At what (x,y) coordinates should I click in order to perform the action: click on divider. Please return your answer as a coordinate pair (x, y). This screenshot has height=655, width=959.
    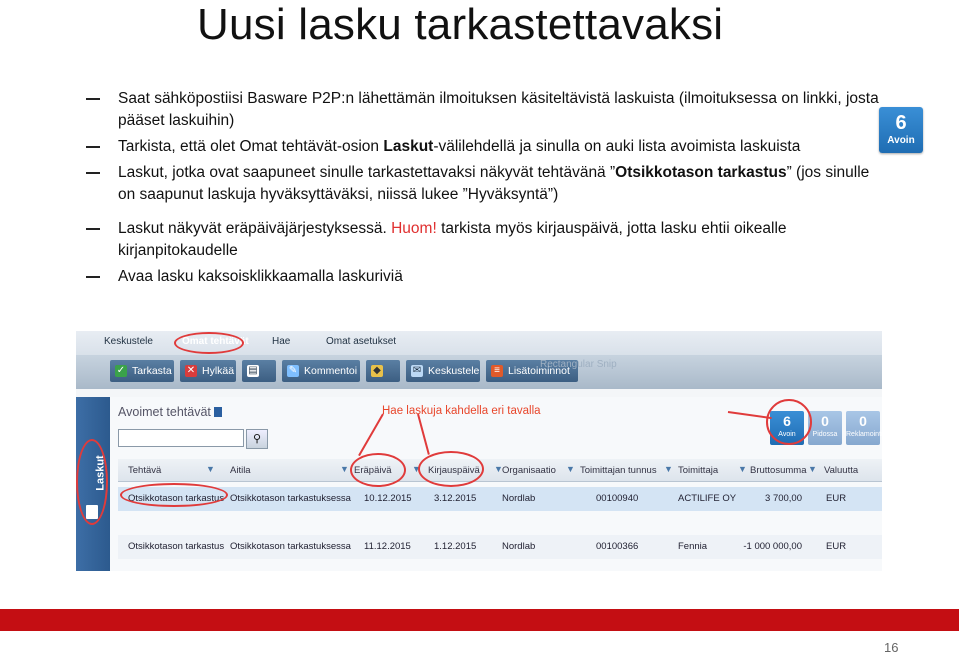
    Looking at the image, I should click on (479, 393).